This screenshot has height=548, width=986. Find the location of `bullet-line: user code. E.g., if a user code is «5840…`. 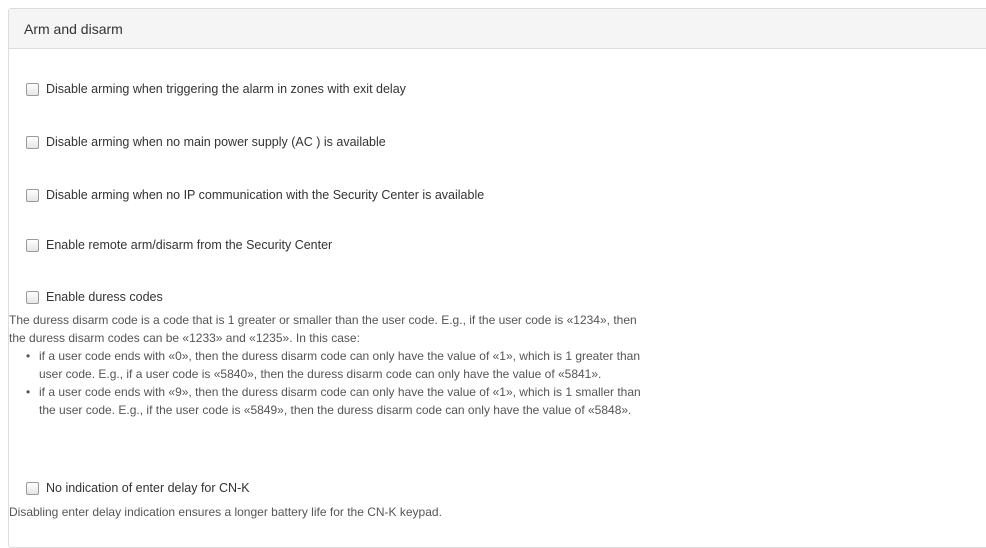

bullet-line: user code. E.g., if a user code is «5840… is located at coordinates (320, 374).